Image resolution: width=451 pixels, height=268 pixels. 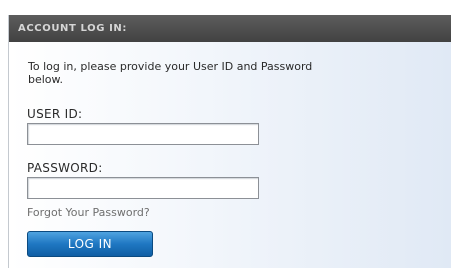 What do you see at coordinates (230, 28) in the screenshot?
I see `panel-header: ACCOUNT LOG IN:` at bounding box center [230, 28].